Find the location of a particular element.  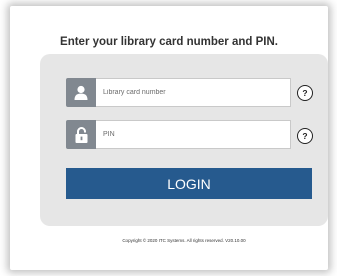

pin-row is located at coordinates (178, 134).